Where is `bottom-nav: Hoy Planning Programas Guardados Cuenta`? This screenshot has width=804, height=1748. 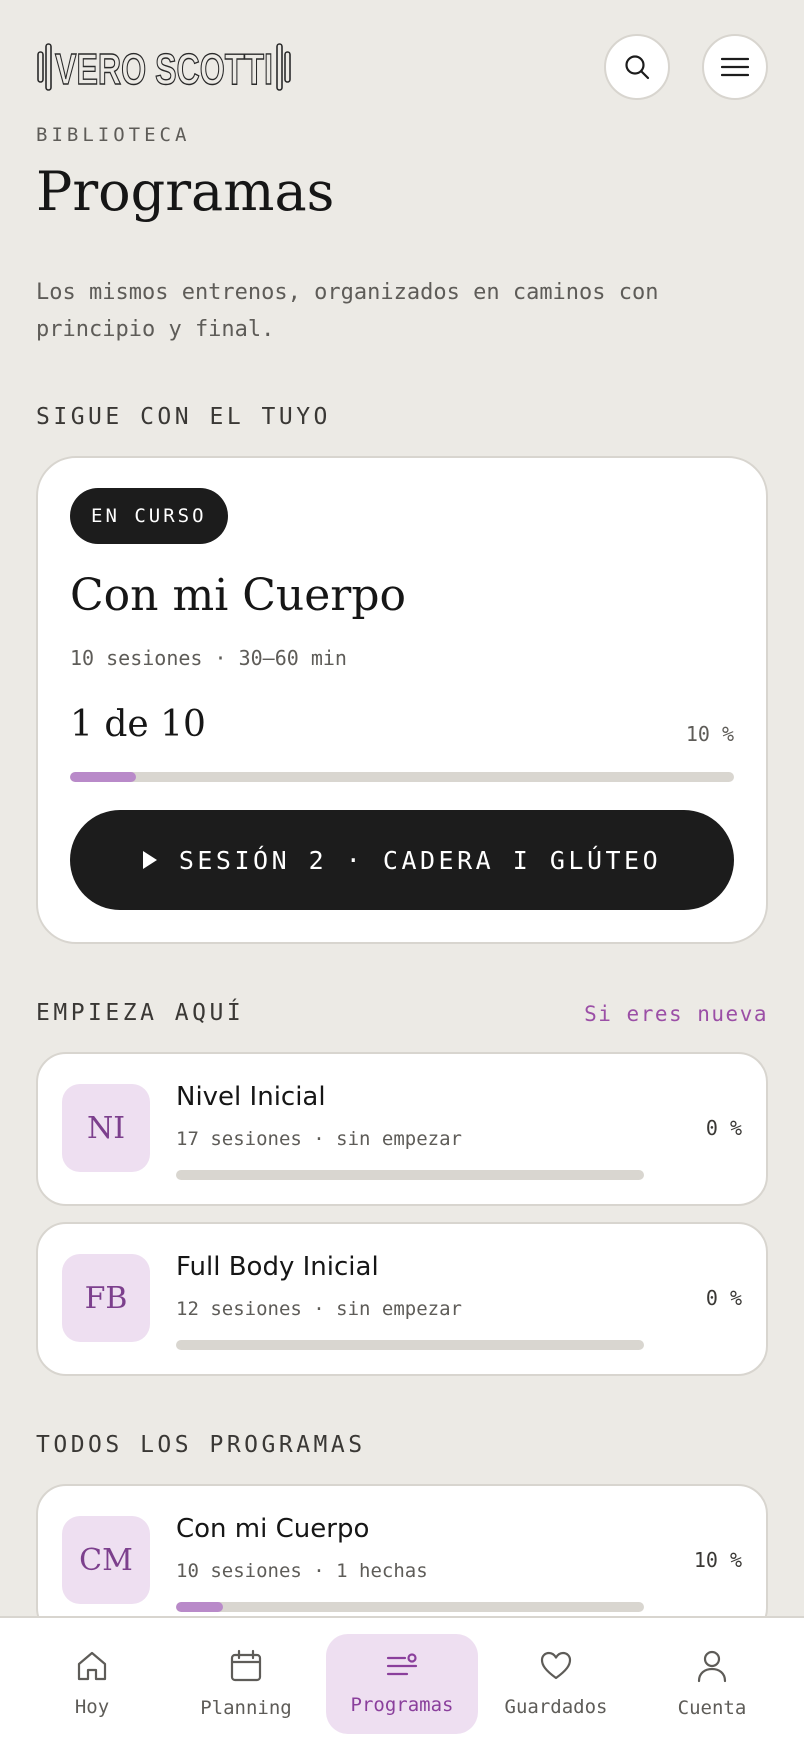
bottom-nav: Hoy Planning Programas Guardados Cuenta is located at coordinates (402, 1682).